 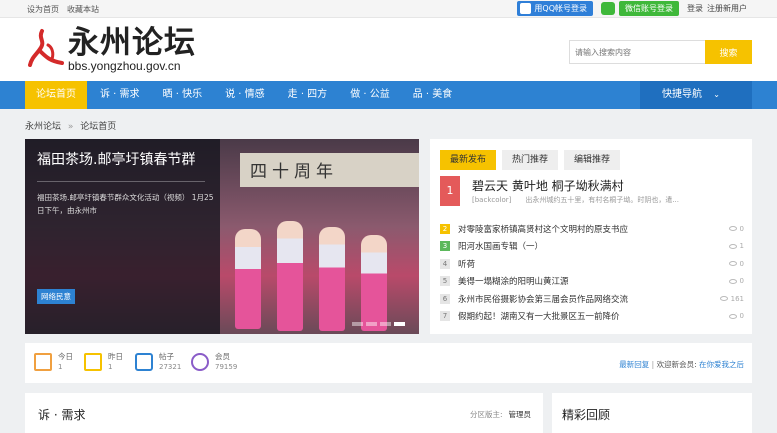 What do you see at coordinates (116, 160) in the screenshot?
I see `slide-title: 福田茶场.邮亭圩镇春节群` at bounding box center [116, 160].